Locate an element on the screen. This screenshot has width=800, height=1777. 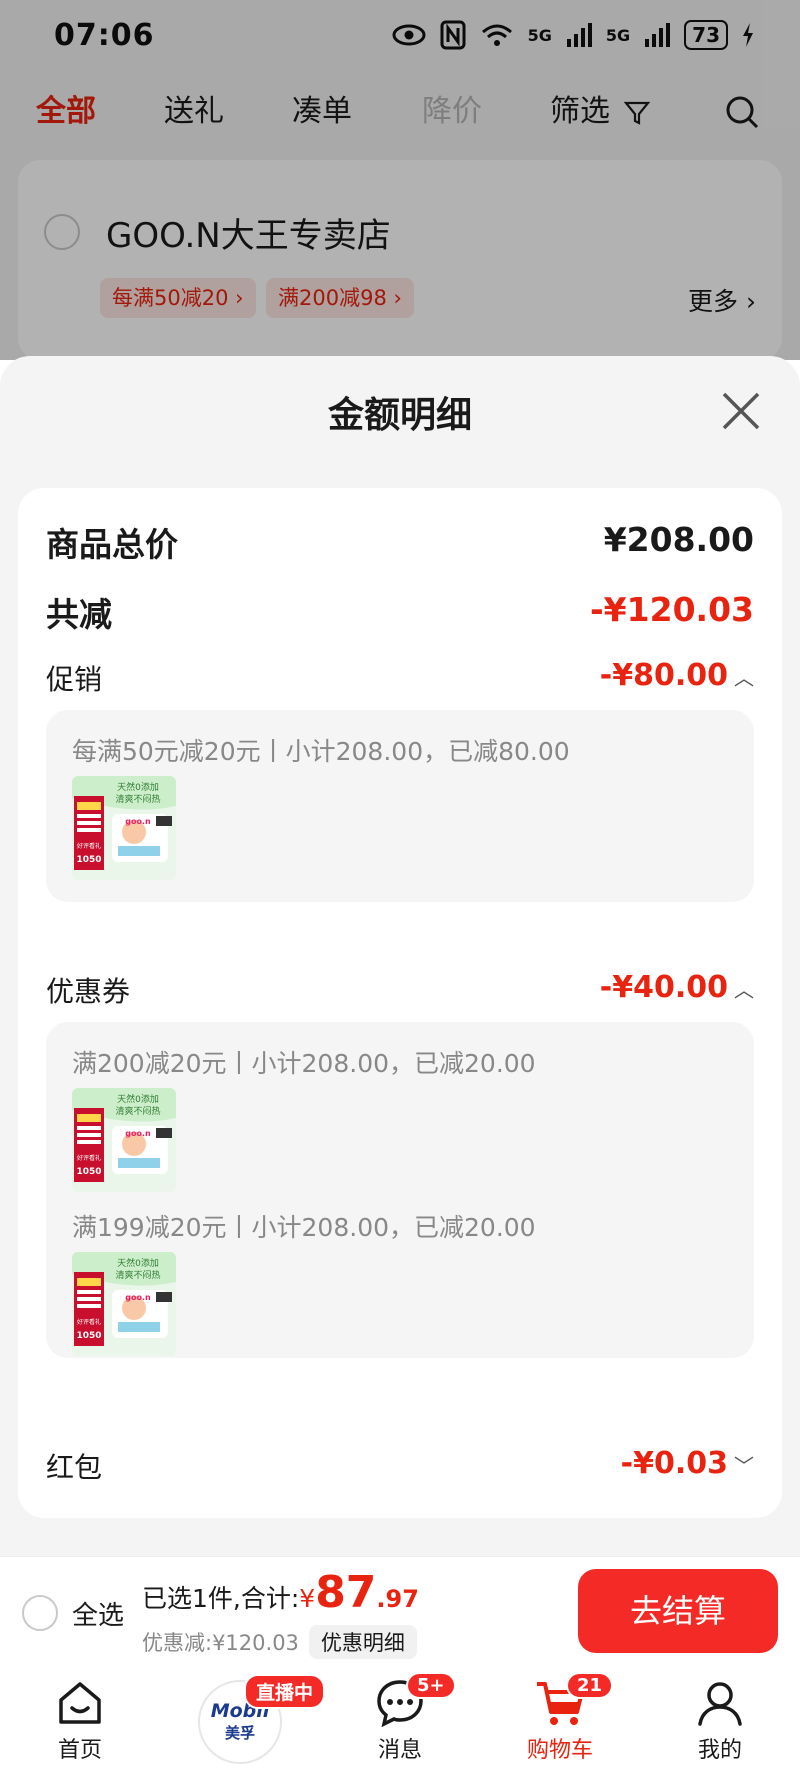
promotion-rule-text: 每满50元减20元丨小计208.00，已减80.00 is located at coordinates (321, 751).